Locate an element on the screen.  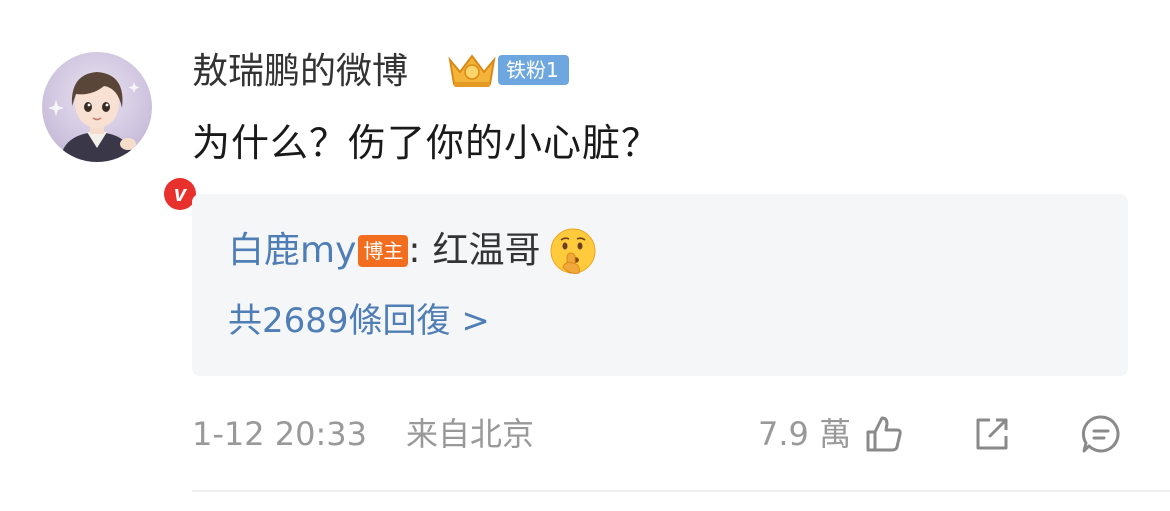
comment-icon is located at coordinates (1101, 434).